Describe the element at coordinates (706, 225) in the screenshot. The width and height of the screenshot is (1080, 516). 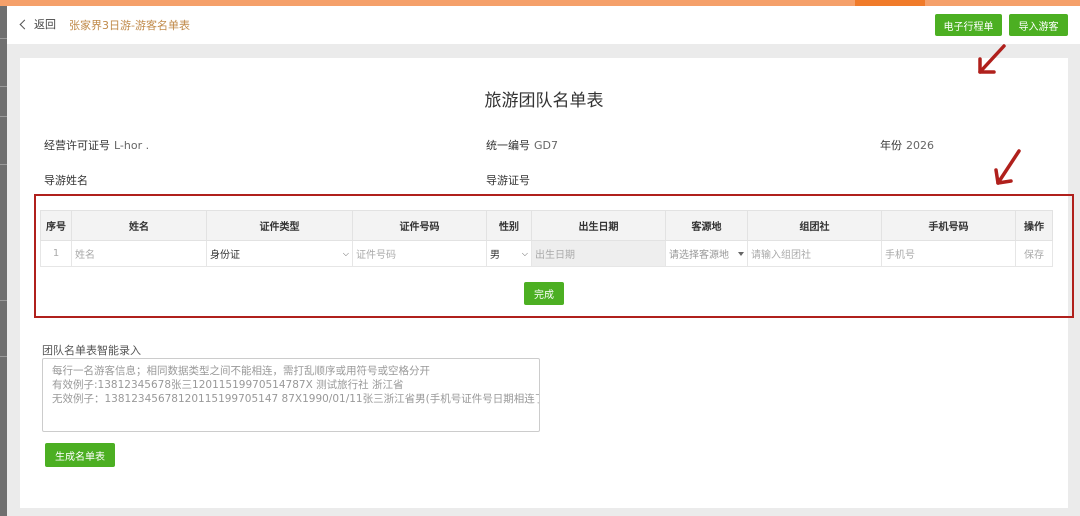
I see `col-origin: 客源地` at that location.